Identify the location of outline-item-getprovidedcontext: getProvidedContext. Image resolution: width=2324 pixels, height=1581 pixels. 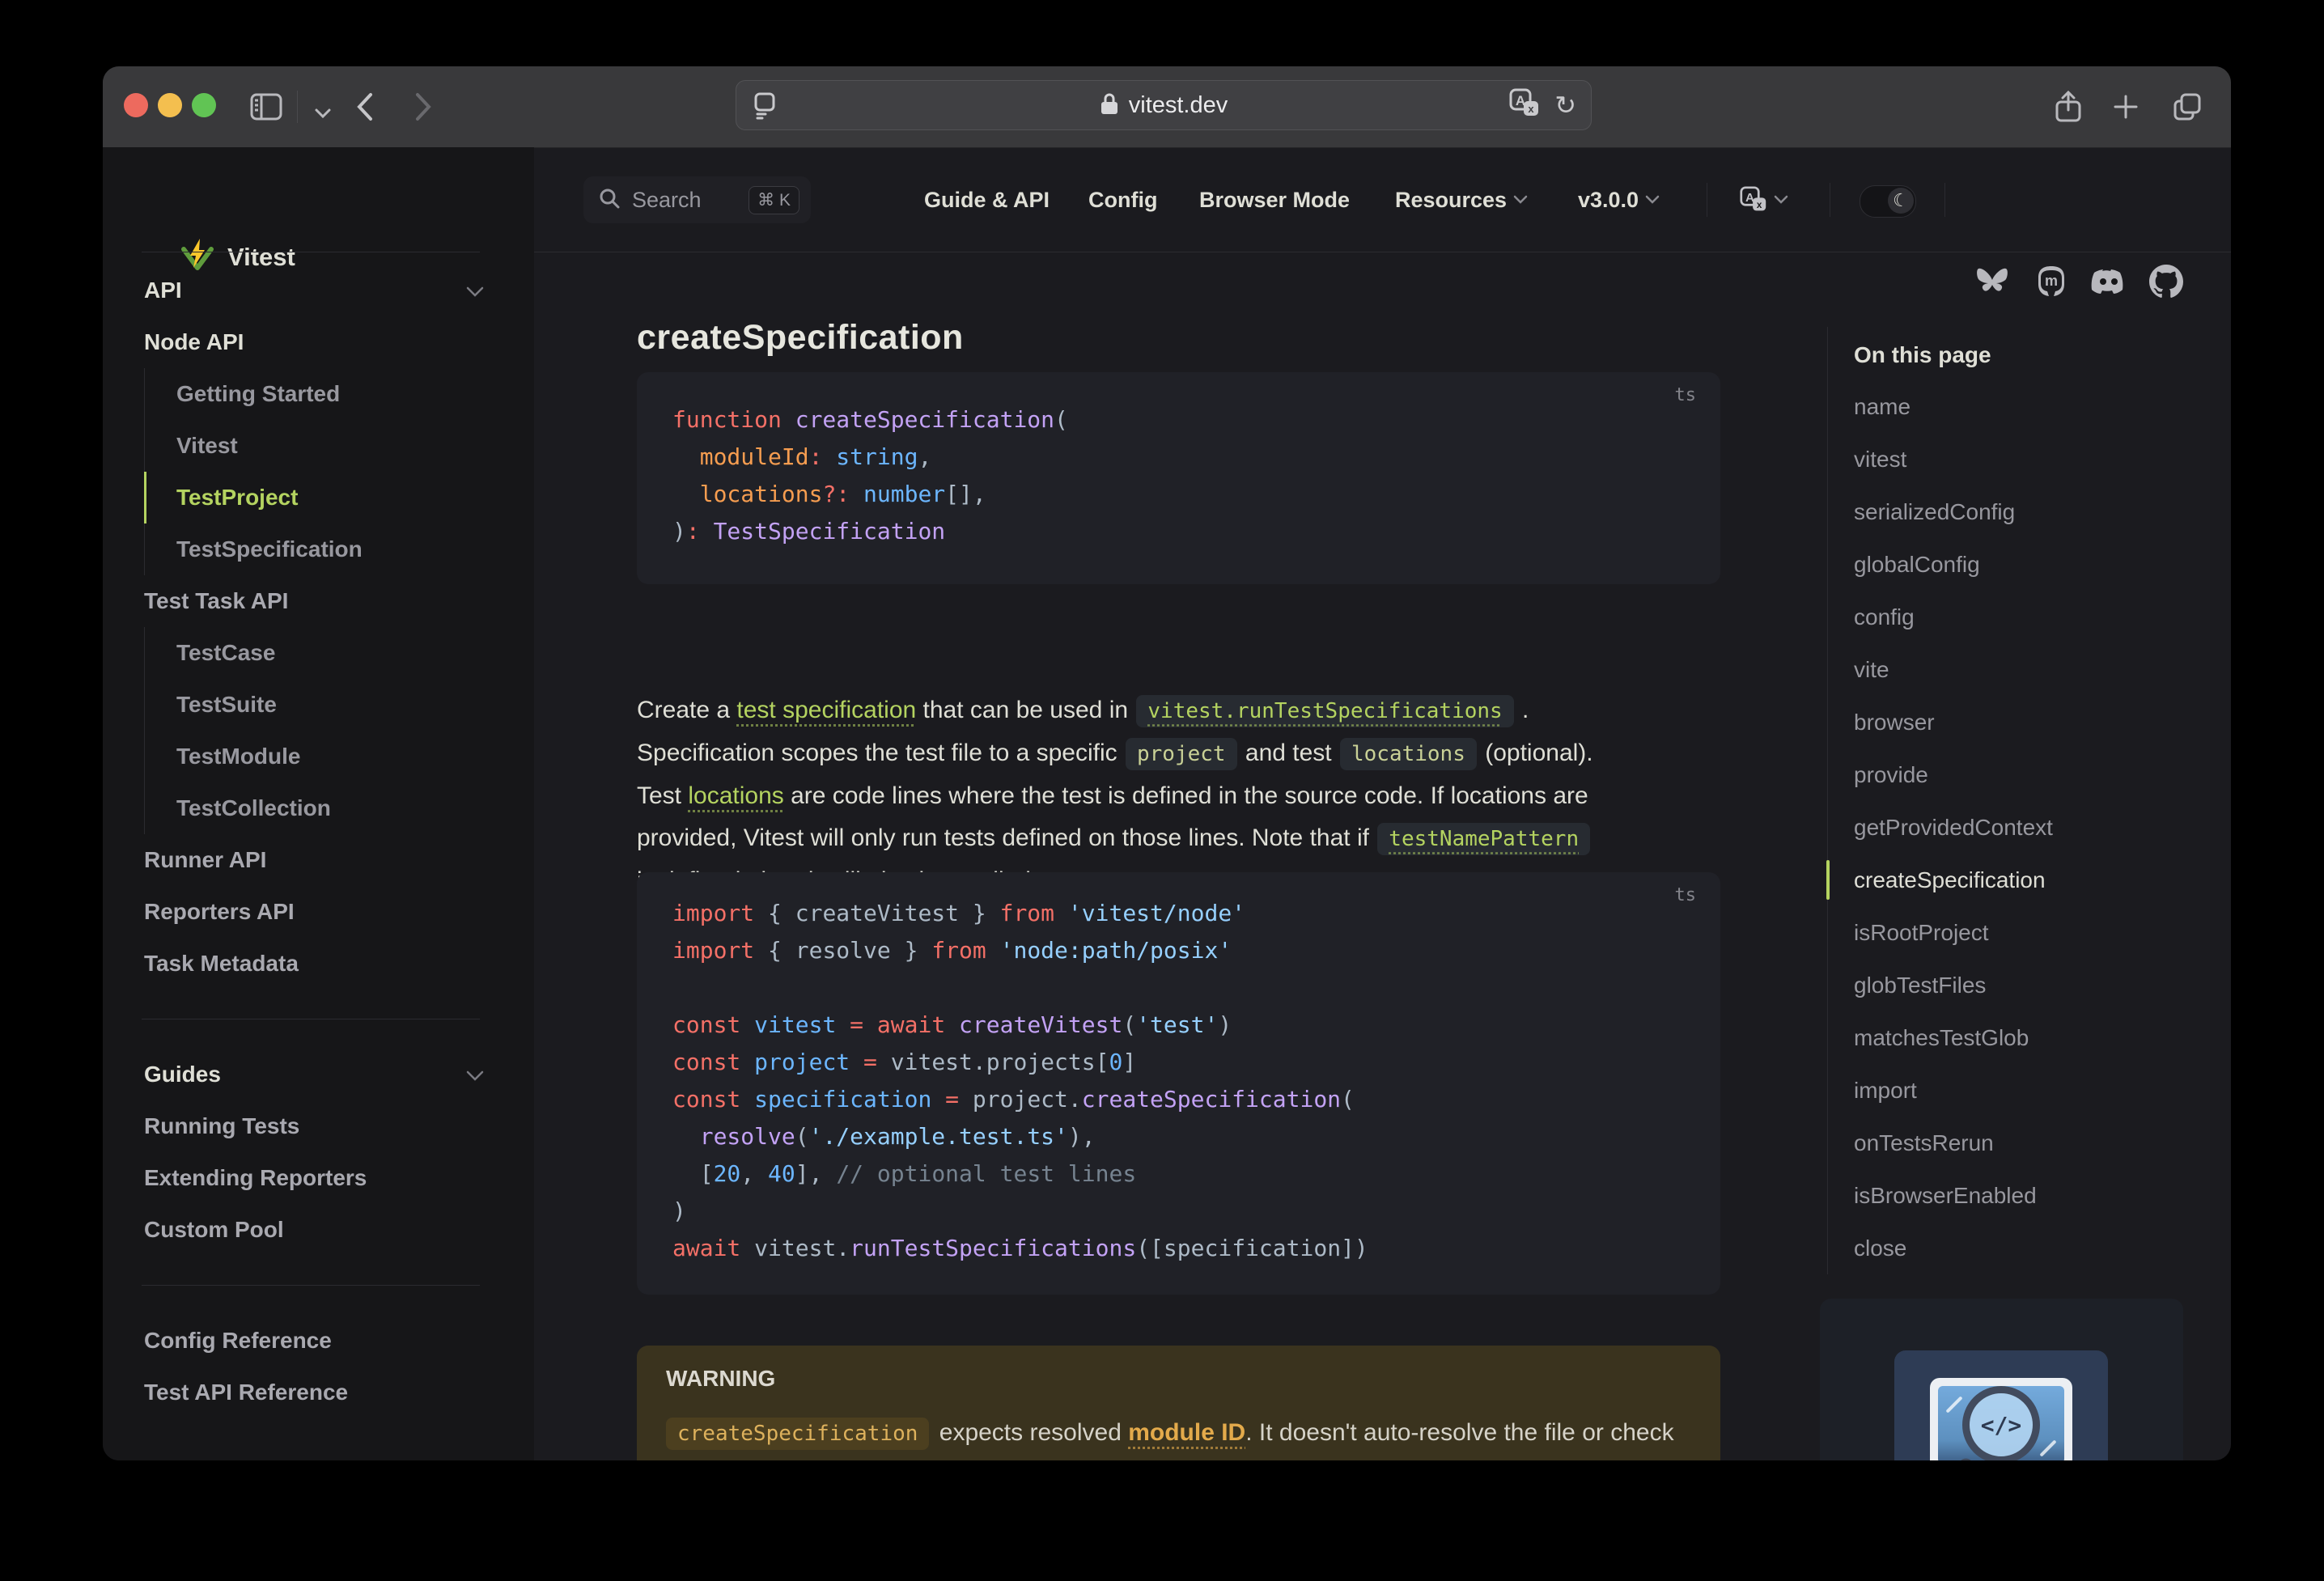
(2031, 827).